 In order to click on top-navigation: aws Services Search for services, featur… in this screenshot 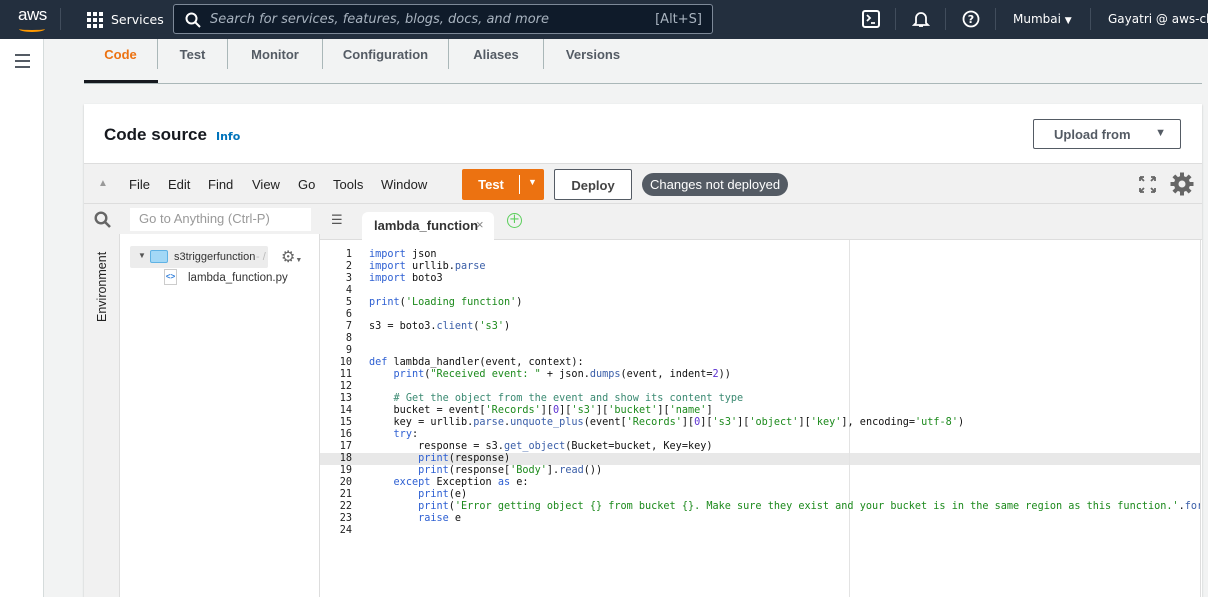, I will do `click(604, 19)`.